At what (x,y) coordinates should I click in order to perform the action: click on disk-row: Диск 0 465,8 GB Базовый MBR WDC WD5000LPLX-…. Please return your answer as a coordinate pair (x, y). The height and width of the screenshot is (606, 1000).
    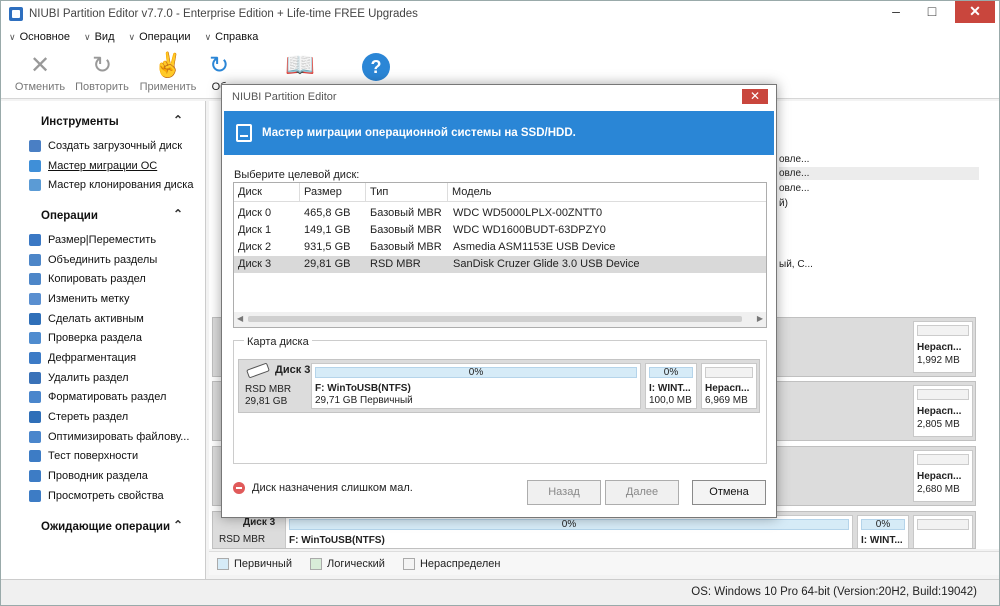
    Looking at the image, I should click on (500, 213).